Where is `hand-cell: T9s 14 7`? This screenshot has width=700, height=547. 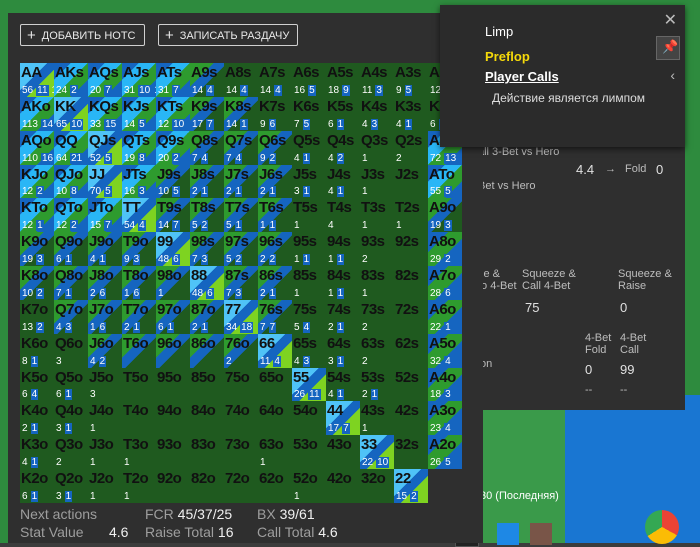
hand-cell: T9s 14 7 is located at coordinates (173, 215).